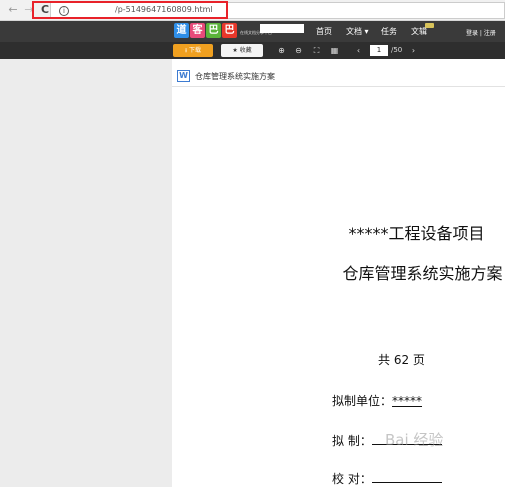 The height and width of the screenshot is (487, 505). I want to click on star-icon: ★, so click(236, 50).